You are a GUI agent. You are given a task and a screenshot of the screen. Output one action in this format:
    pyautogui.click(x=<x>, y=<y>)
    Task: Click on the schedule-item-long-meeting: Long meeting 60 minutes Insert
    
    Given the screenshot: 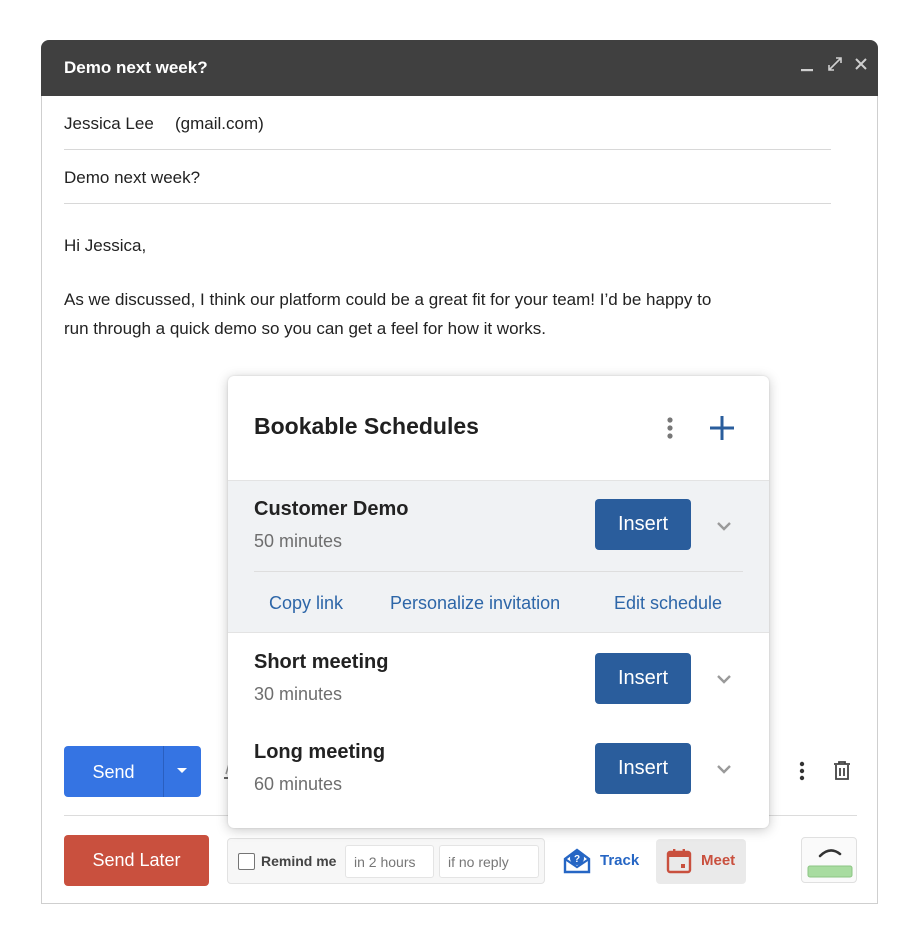 What is the action you would take?
    pyautogui.click(x=498, y=775)
    